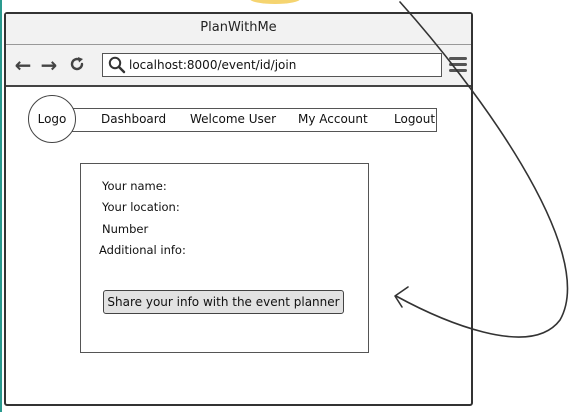  I want to click on label-additional-info: Additional info:, so click(142, 250).